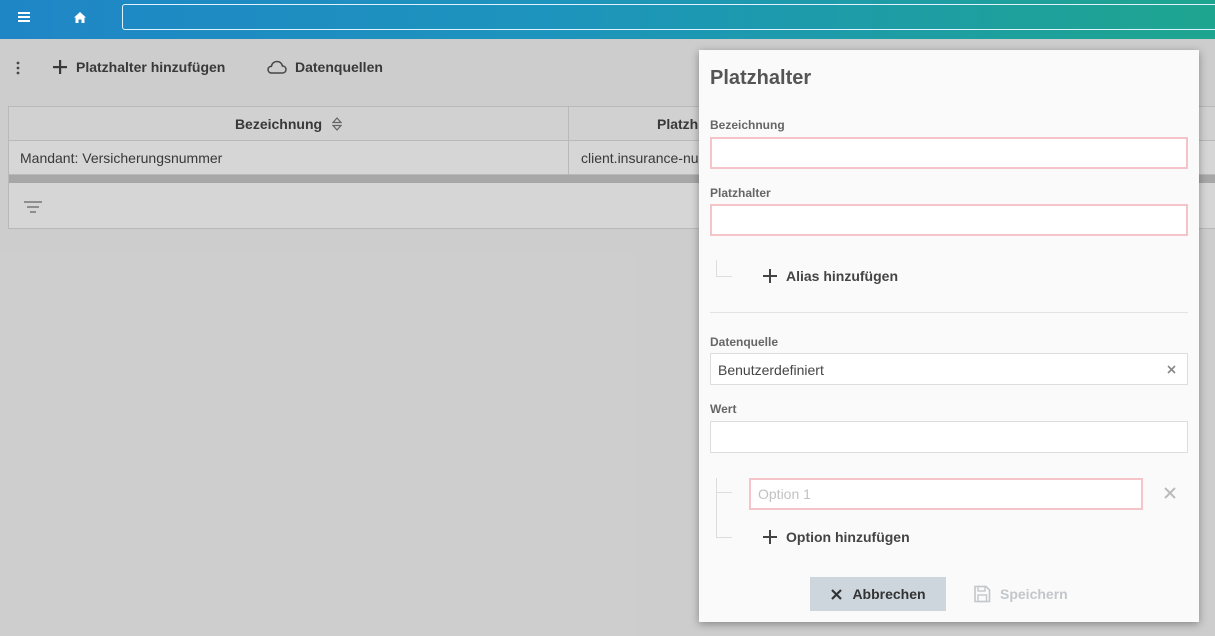 This screenshot has width=1215, height=636. I want to click on divider, so click(949, 312).